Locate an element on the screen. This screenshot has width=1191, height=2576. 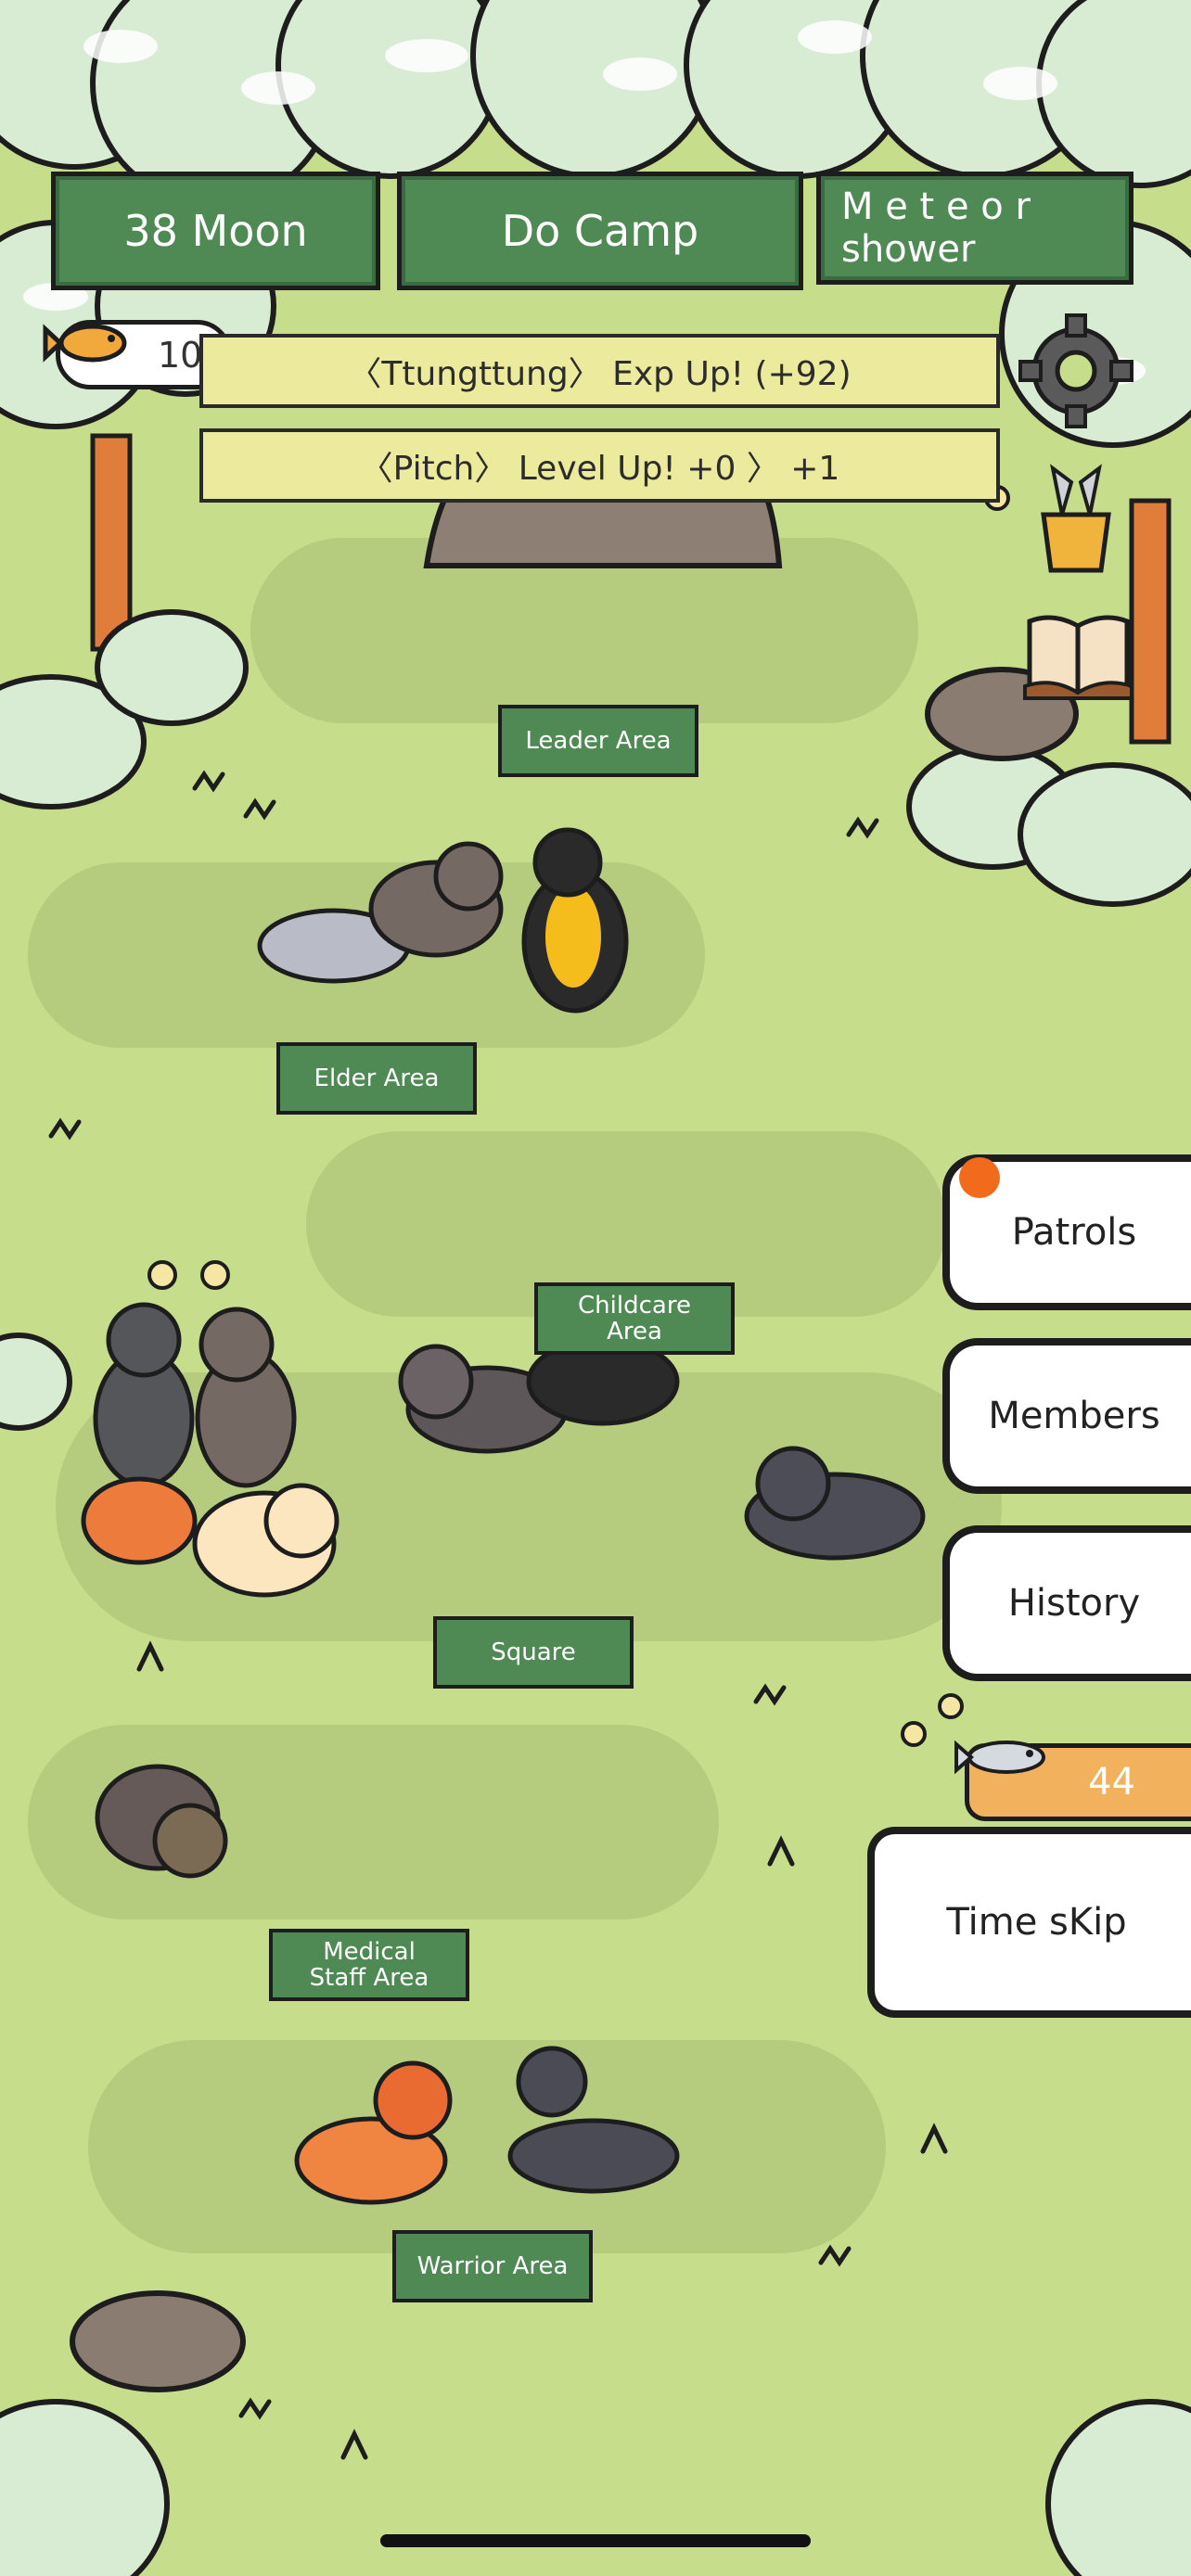
warrior-area-label: Warrior Area is located at coordinates (492, 2266).